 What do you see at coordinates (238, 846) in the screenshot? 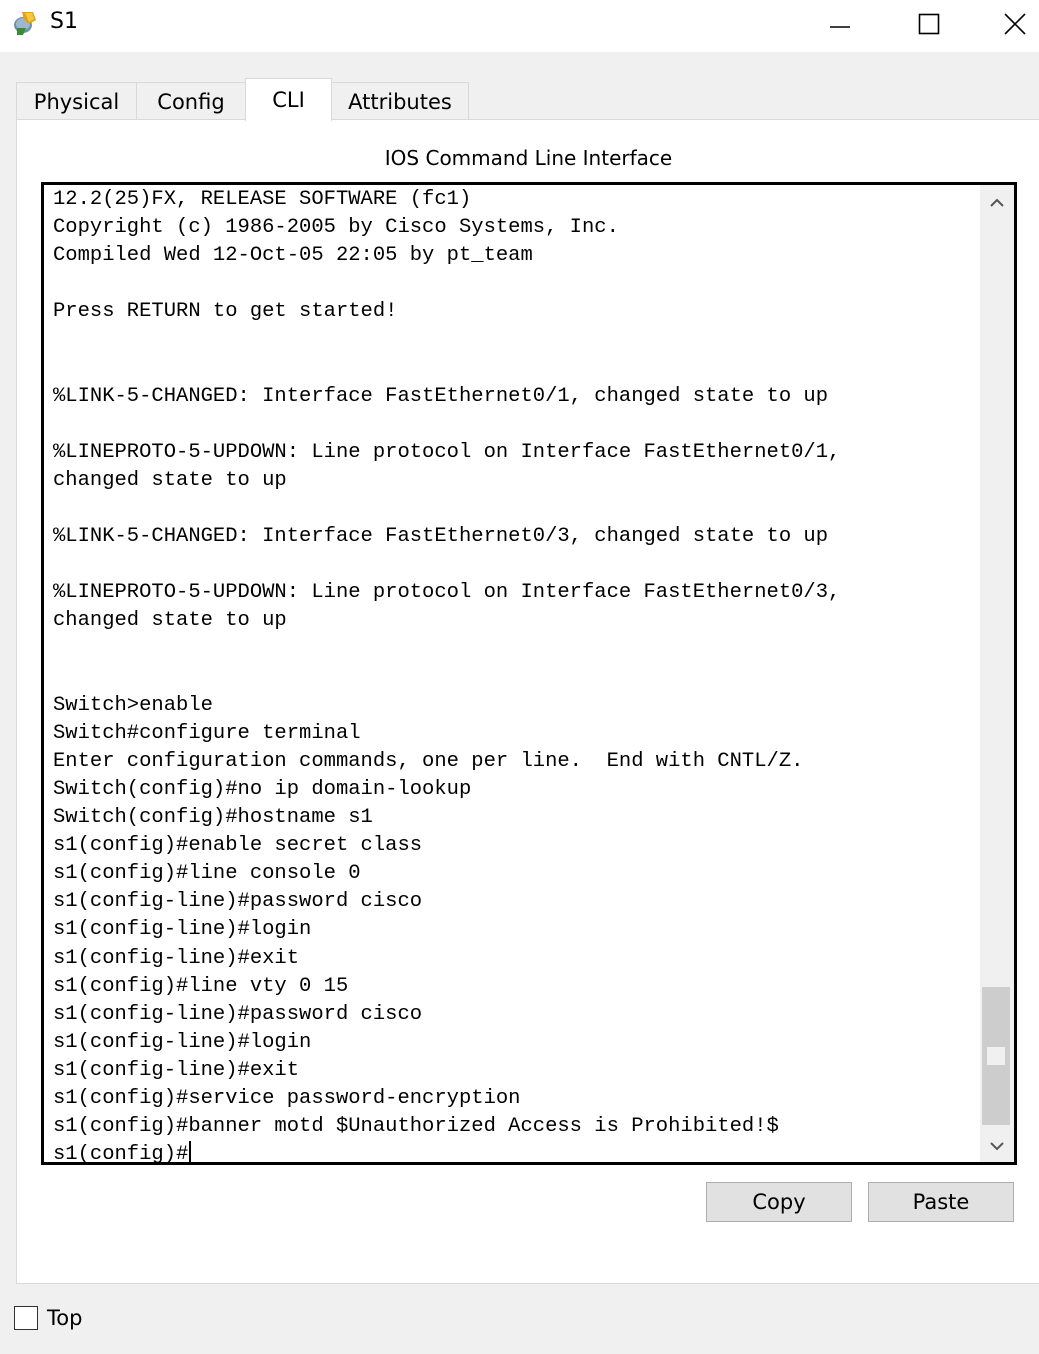
I see `terminal-line: s1(config)#enable secret class` at bounding box center [238, 846].